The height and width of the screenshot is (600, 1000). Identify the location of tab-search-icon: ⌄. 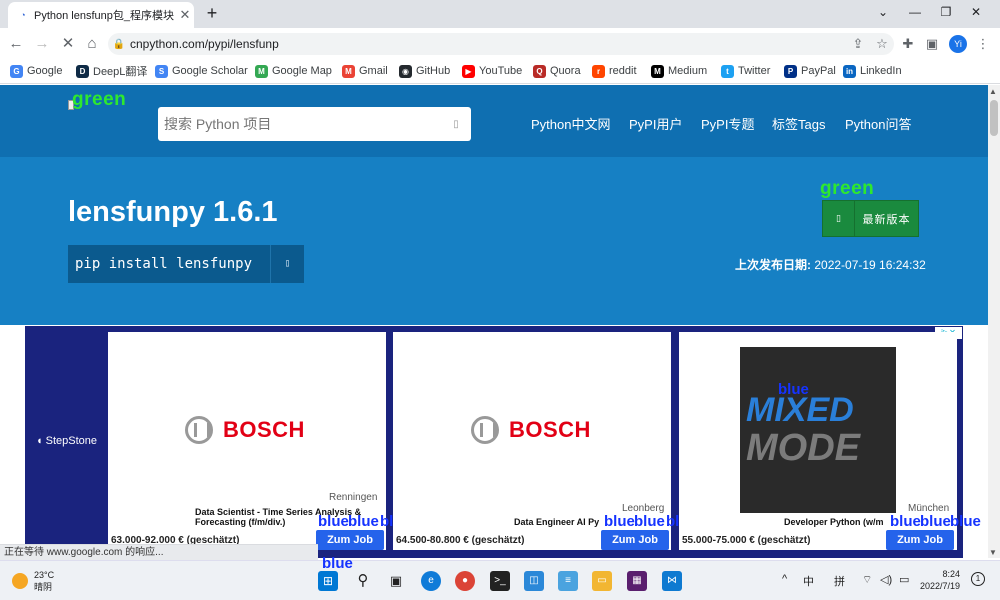
(883, 13).